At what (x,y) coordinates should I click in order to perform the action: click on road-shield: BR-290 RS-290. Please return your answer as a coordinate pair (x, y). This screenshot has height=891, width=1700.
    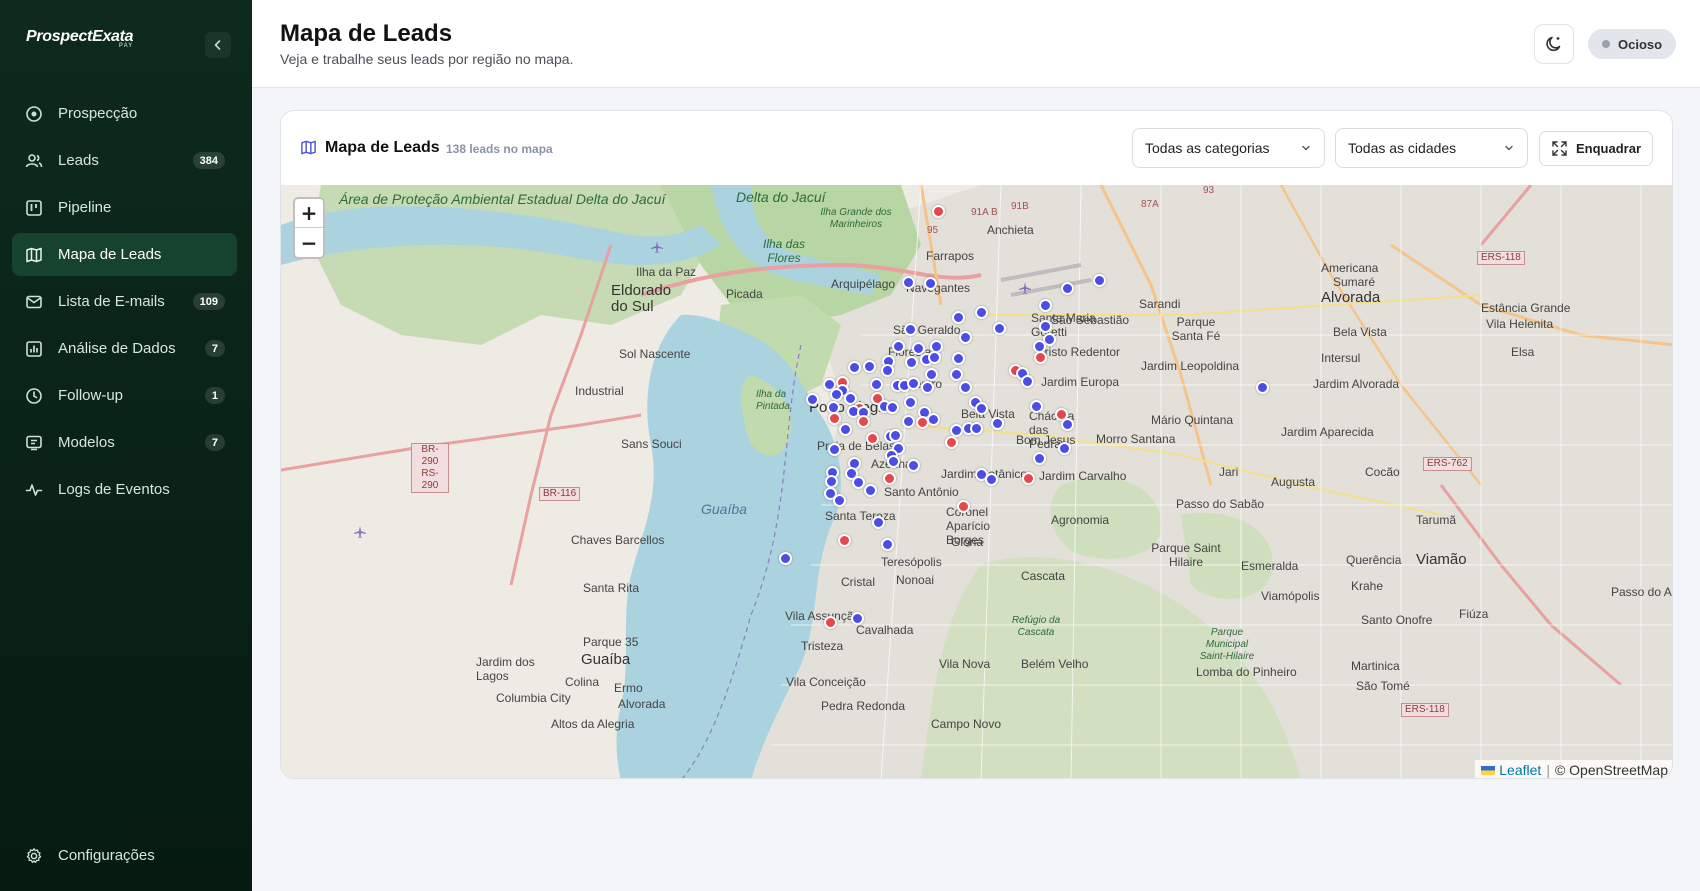
    Looking at the image, I should click on (430, 468).